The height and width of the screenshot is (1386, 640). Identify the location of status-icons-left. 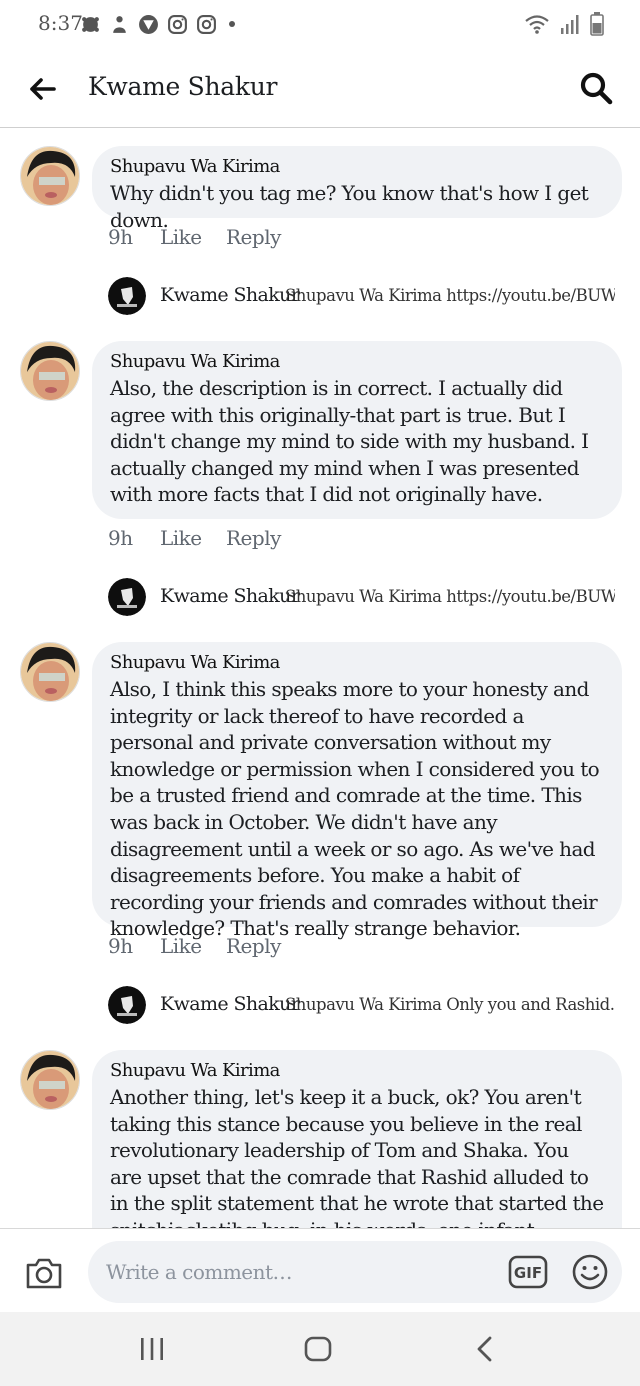
(157, 24).